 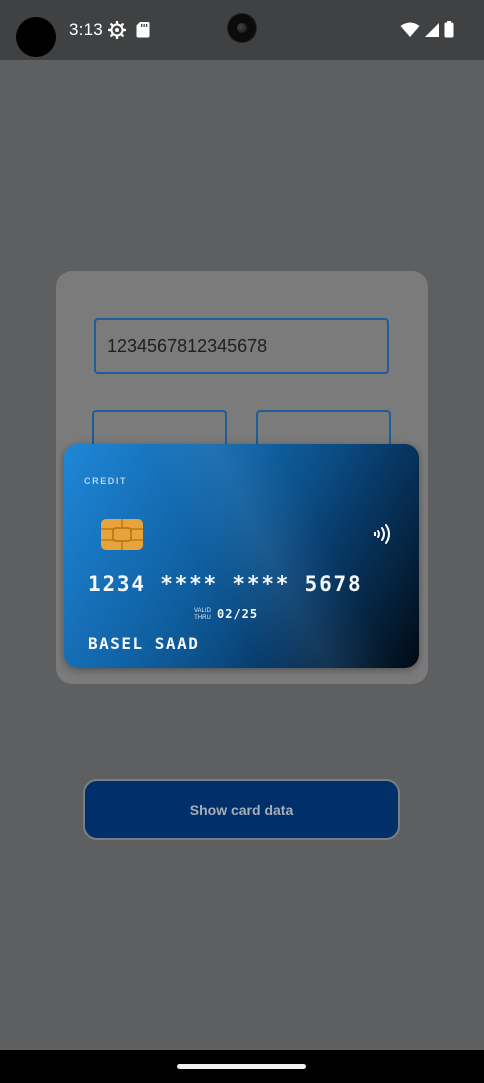 I want to click on home-gesture-handle, so click(x=241, y=1066).